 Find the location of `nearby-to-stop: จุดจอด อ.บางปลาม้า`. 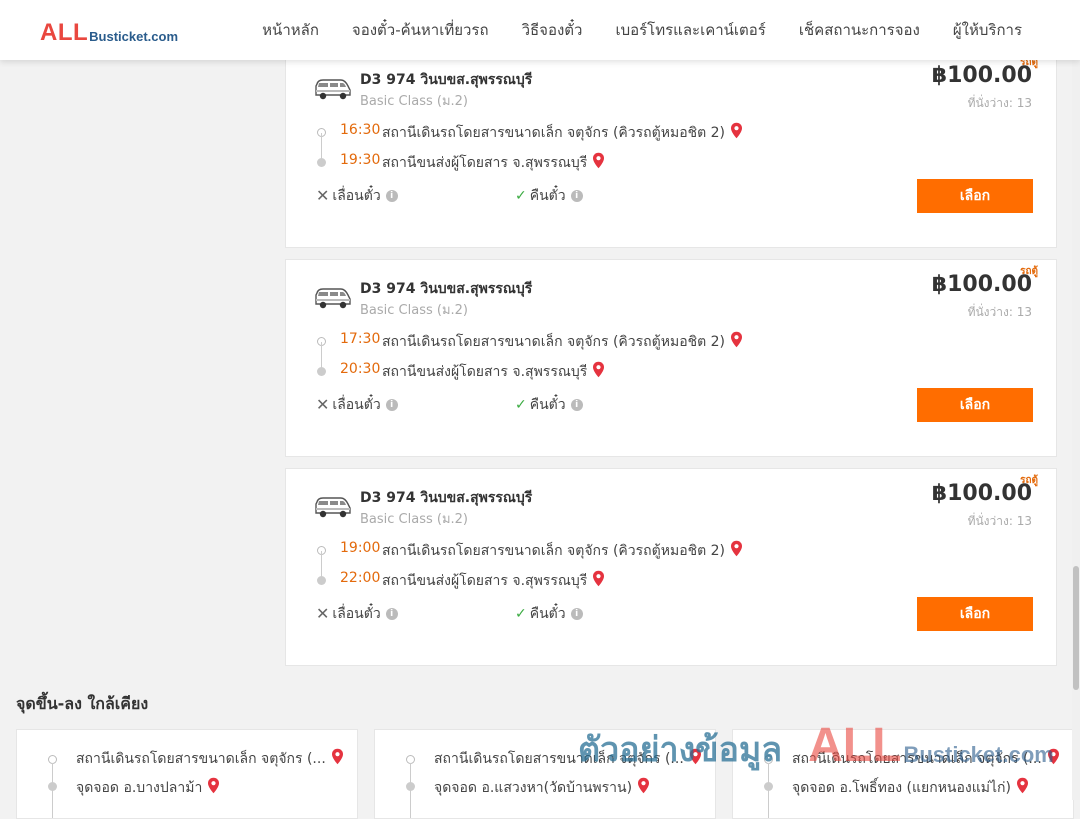

nearby-to-stop: จุดจอด อ.บางปลาม้า is located at coordinates (148, 788).